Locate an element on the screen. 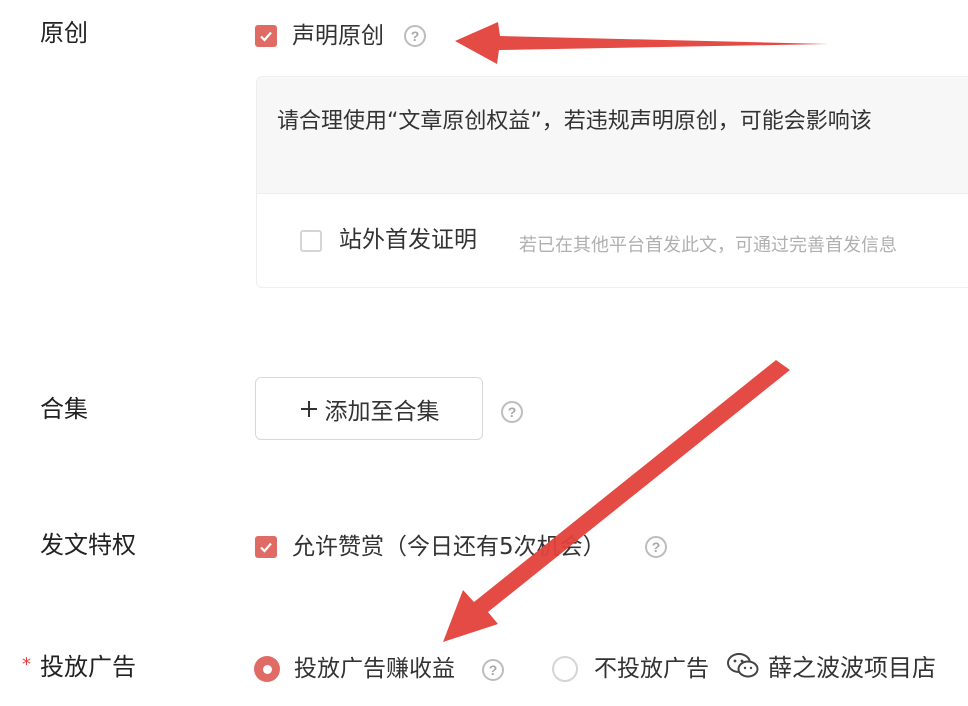  first-publish-checkbox is located at coordinates (311, 241).